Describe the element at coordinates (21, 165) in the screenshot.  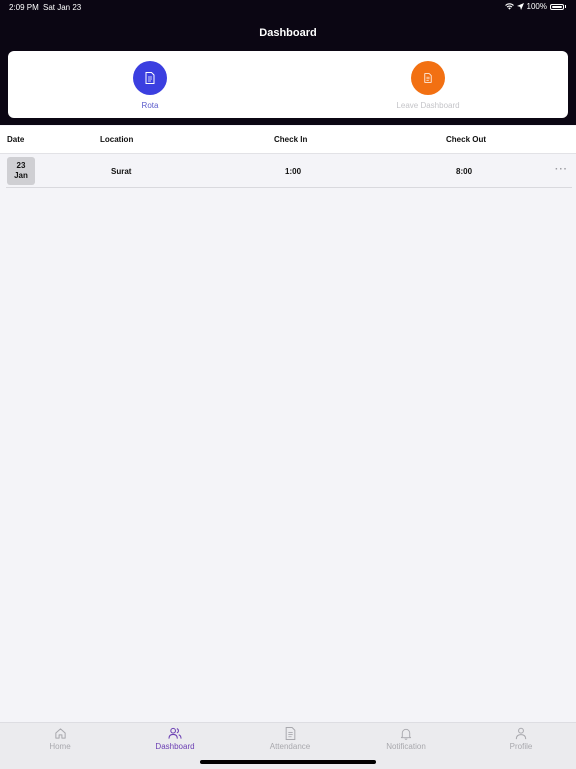
I see `date-day: 23` at that location.